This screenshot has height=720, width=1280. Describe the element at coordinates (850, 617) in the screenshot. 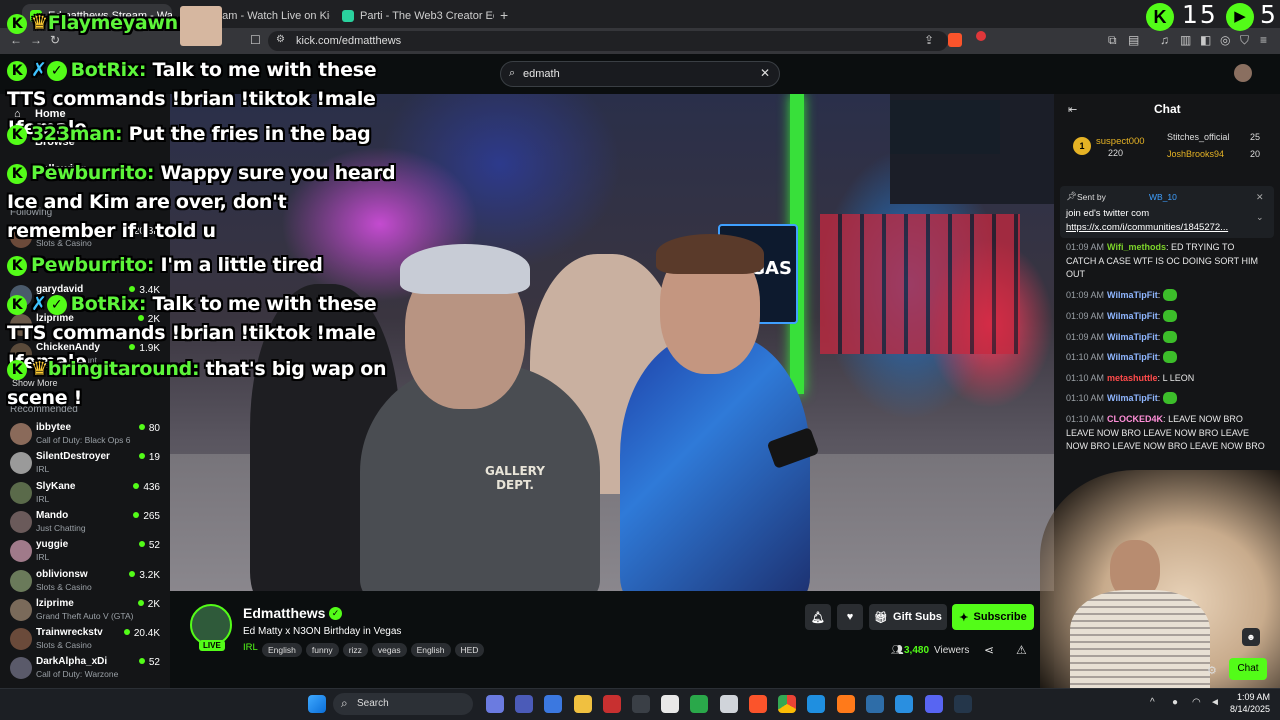

I see `follow-button: ♥` at that location.